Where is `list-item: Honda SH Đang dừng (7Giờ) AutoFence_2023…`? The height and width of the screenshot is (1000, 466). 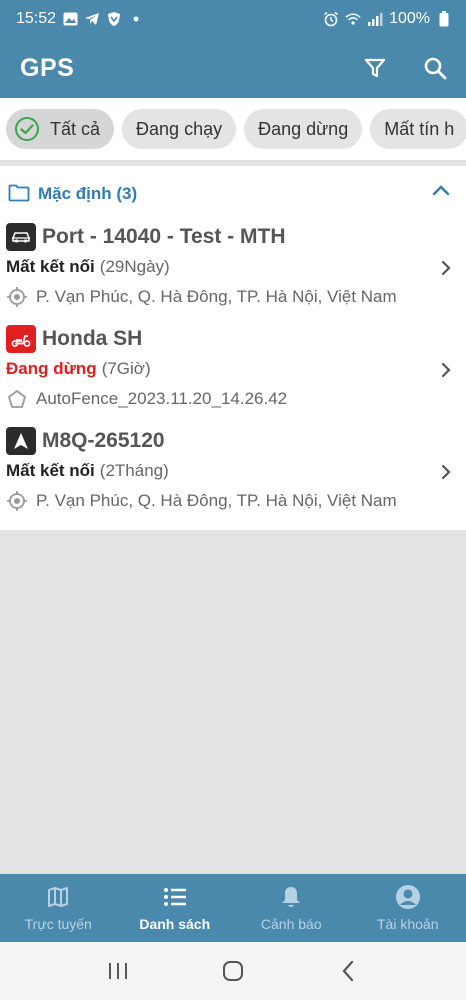 list-item: Honda SH Đang dừng (7Giờ) AutoFence_2023… is located at coordinates (233, 375).